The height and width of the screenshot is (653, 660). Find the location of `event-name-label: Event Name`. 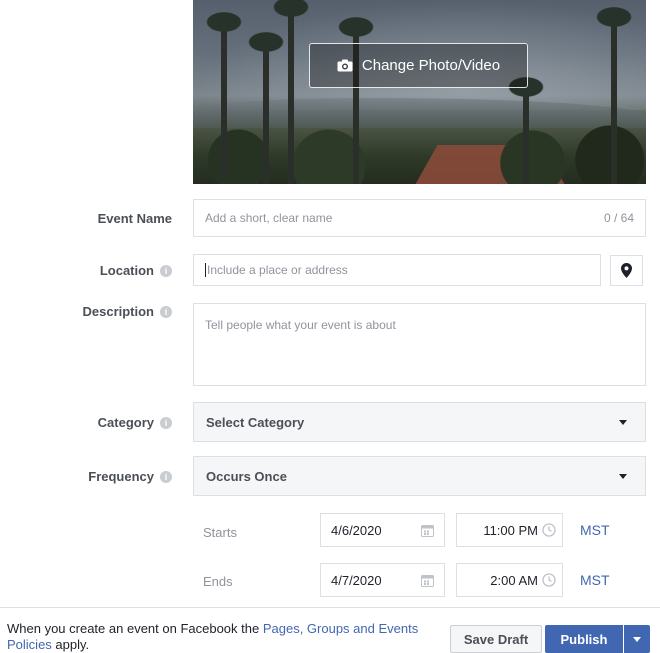

event-name-label: Event Name is located at coordinates (134, 218).